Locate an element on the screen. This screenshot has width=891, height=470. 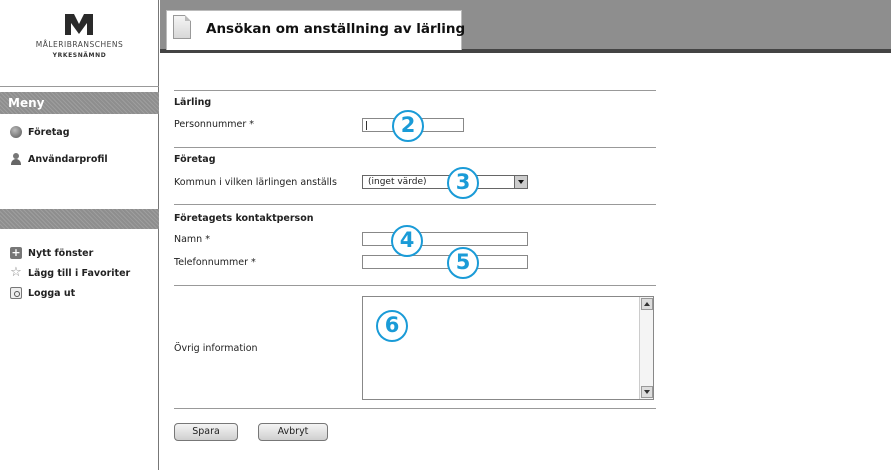
tool-new-window: + Nytt fönster is located at coordinates (51, 253).